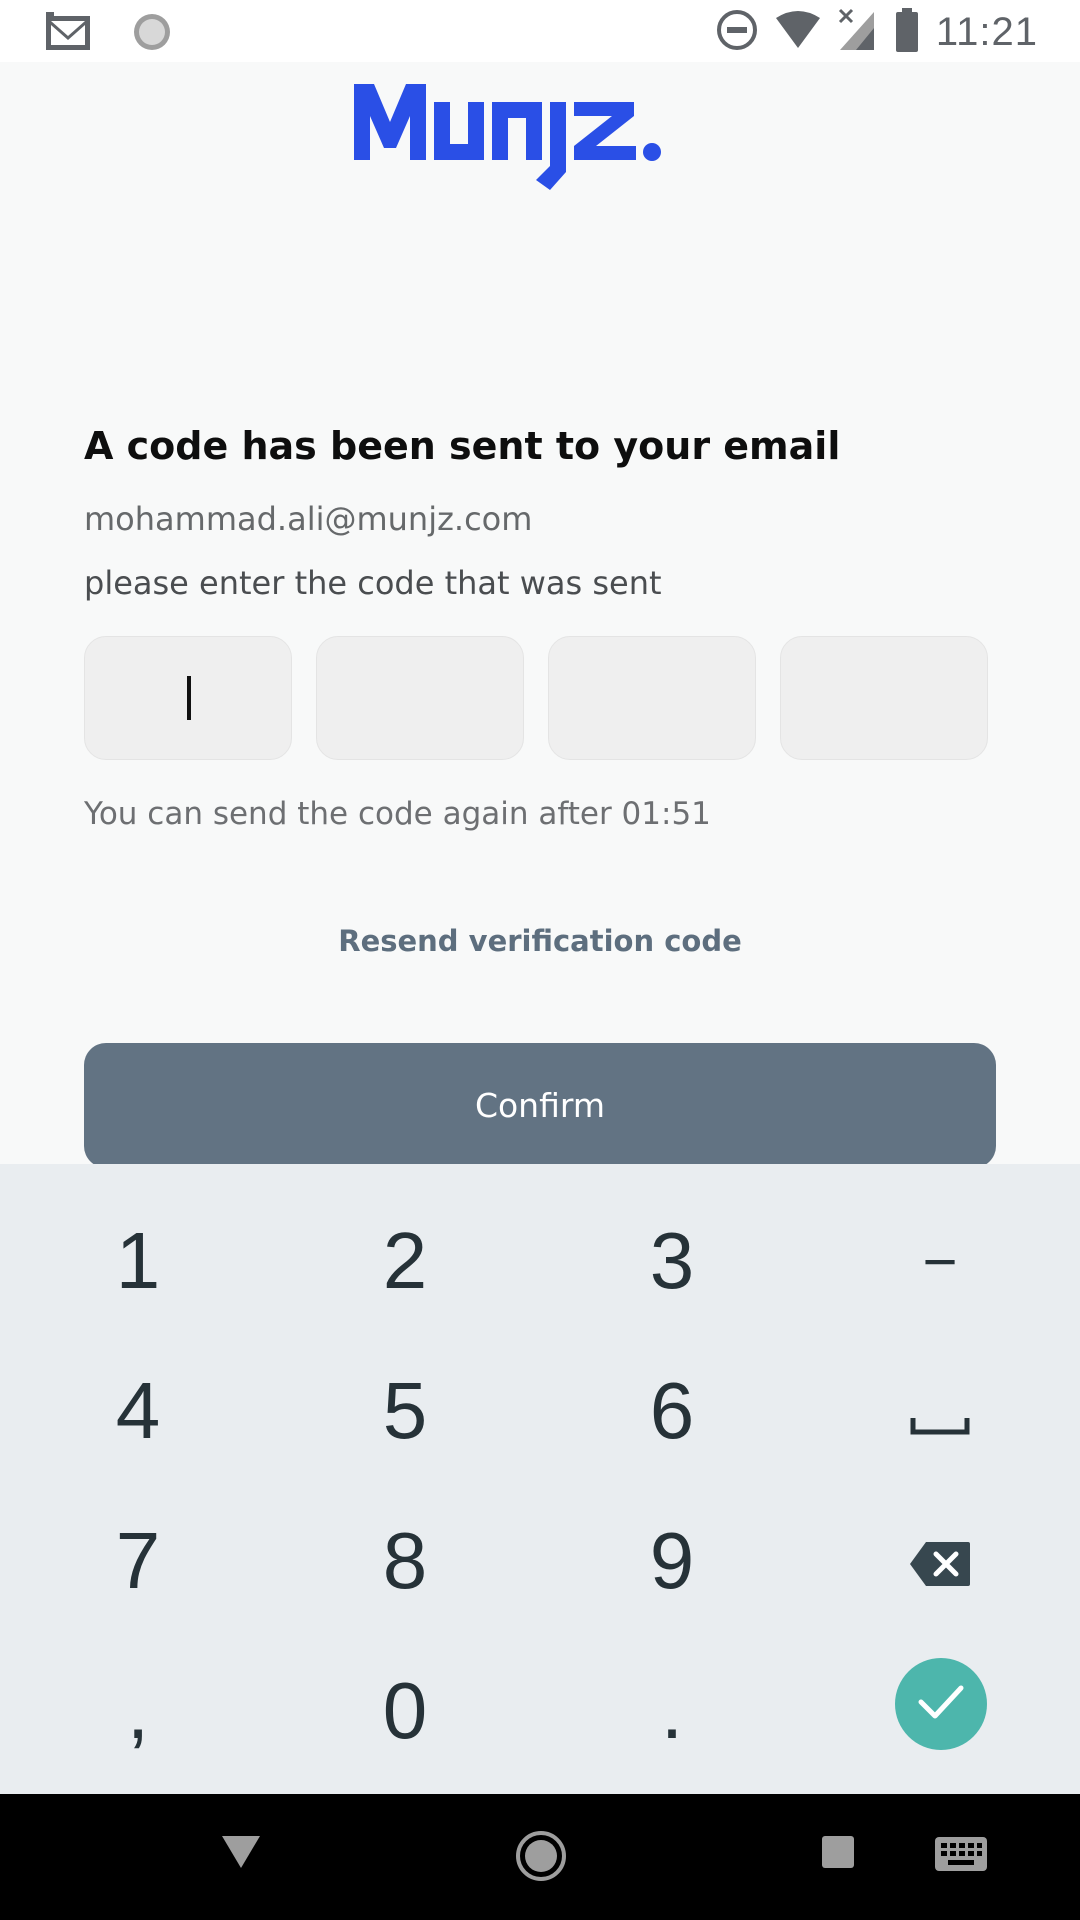  I want to click on status-bar: 11:21, so click(540, 31).